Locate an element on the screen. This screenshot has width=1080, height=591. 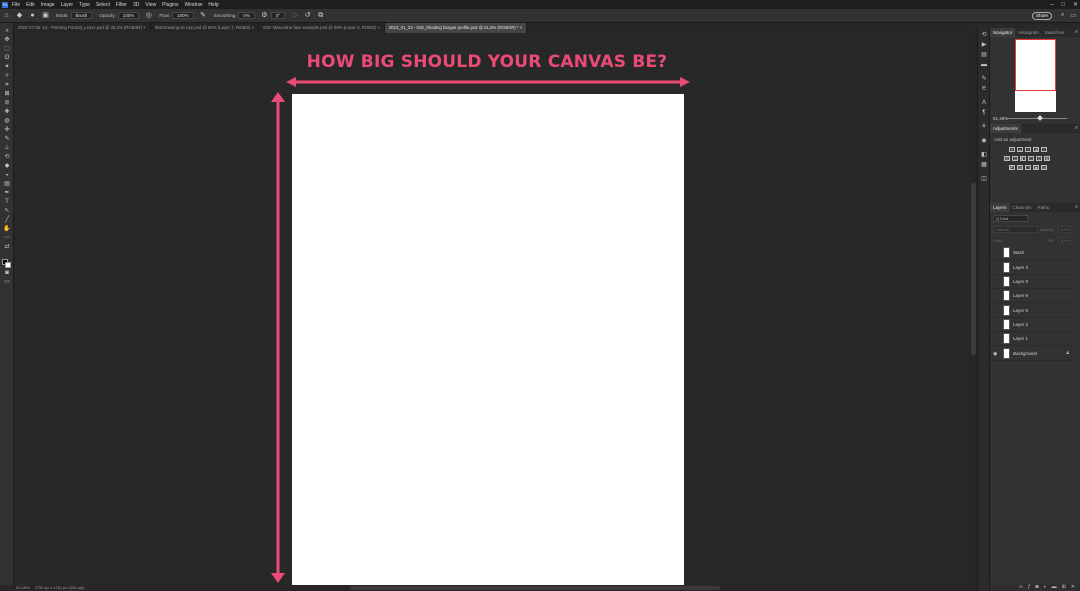
menu-image: Image is located at coordinates (48, 5).